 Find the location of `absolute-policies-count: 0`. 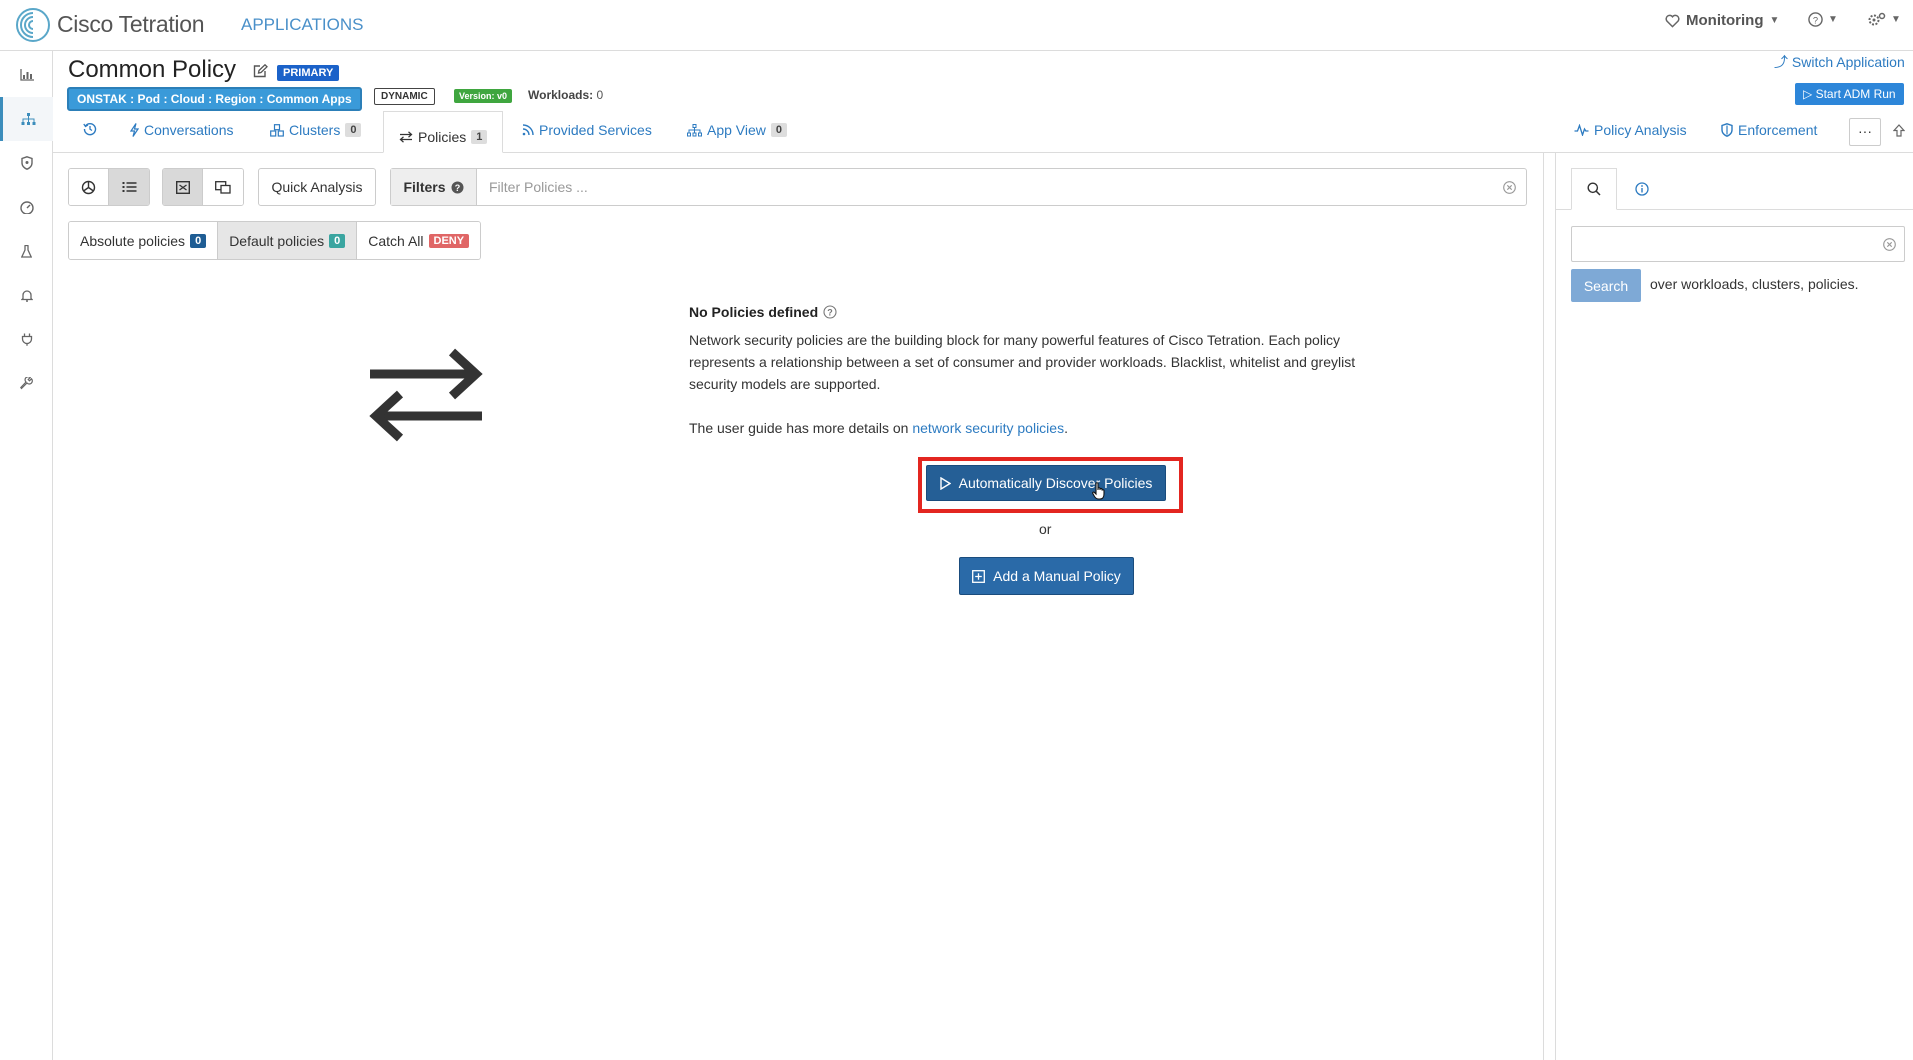

absolute-policies-count: 0 is located at coordinates (198, 240).